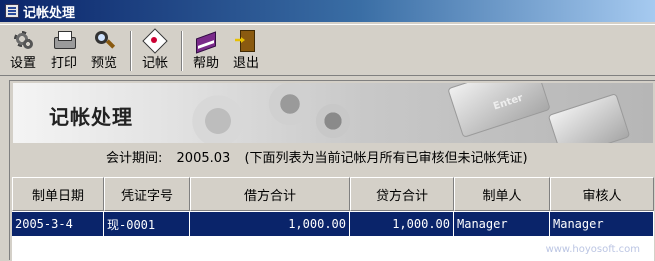 Image resolution: width=655 pixels, height=261 pixels. Describe the element at coordinates (134, 158) in the screenshot. I see `period-label: 会计期间:` at that location.